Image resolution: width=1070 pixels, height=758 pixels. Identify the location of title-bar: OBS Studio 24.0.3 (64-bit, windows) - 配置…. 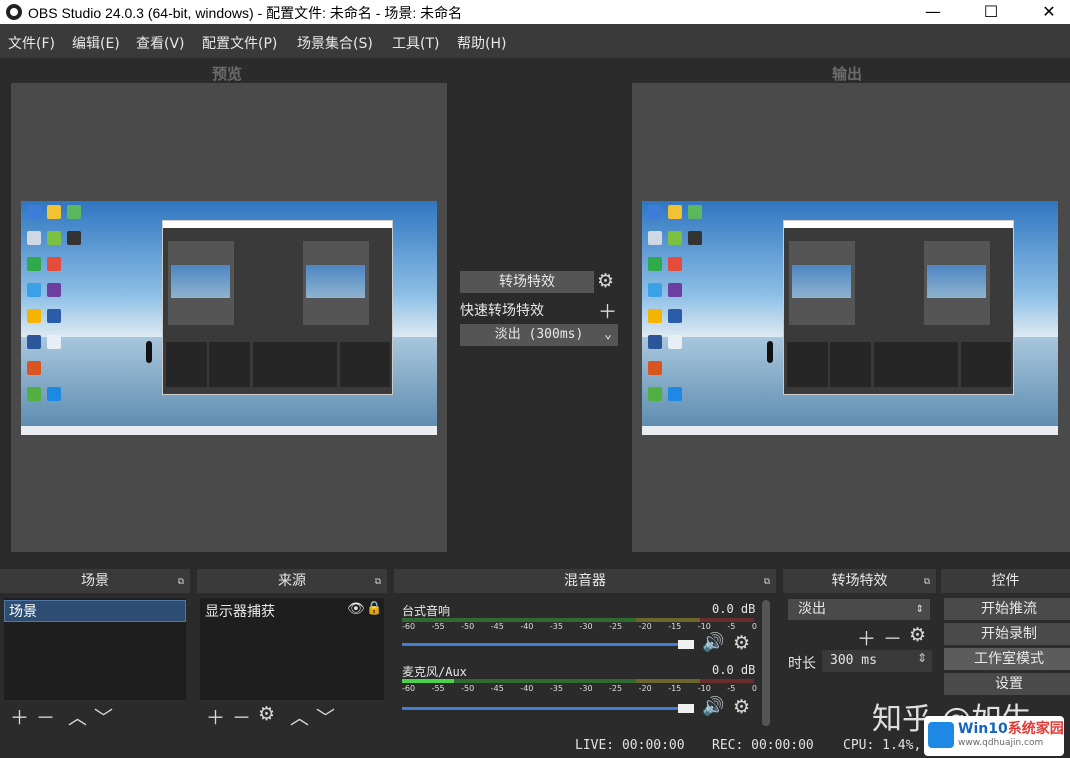
(535, 12).